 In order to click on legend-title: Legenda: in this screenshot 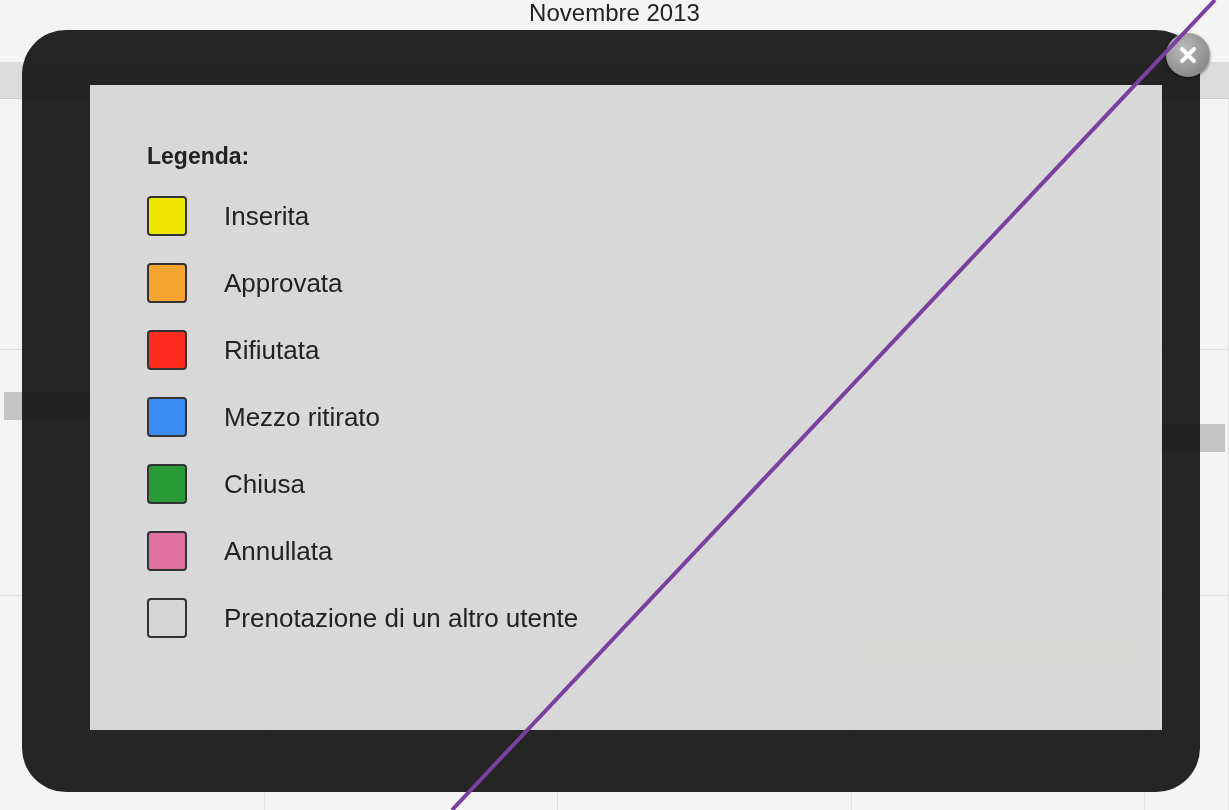, I will do `click(199, 156)`.